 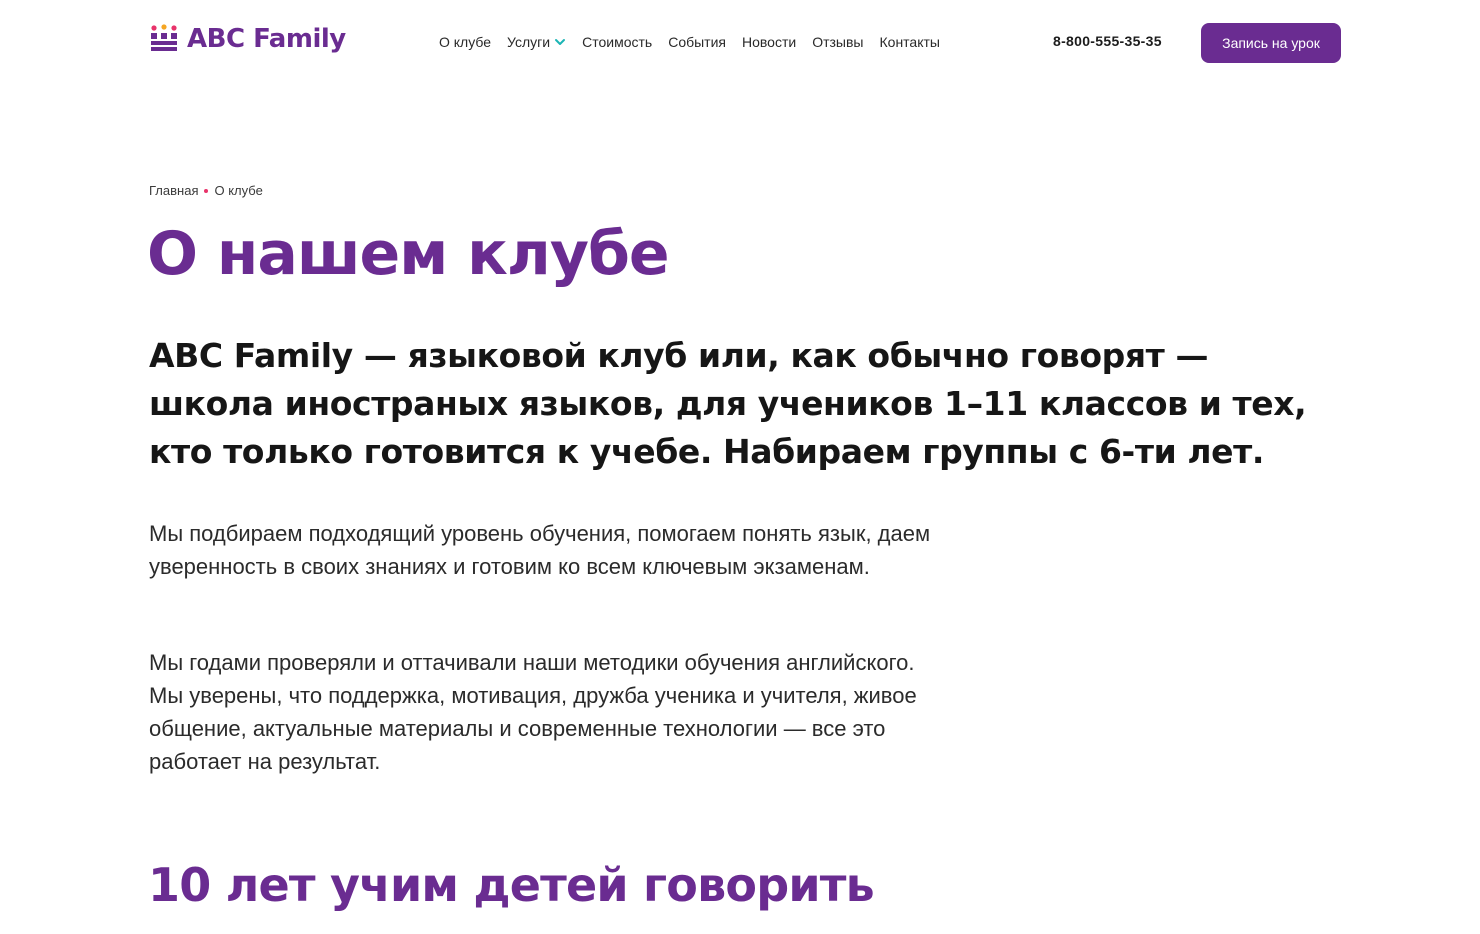 I want to click on logo-text: ABC Family, so click(x=266, y=39).